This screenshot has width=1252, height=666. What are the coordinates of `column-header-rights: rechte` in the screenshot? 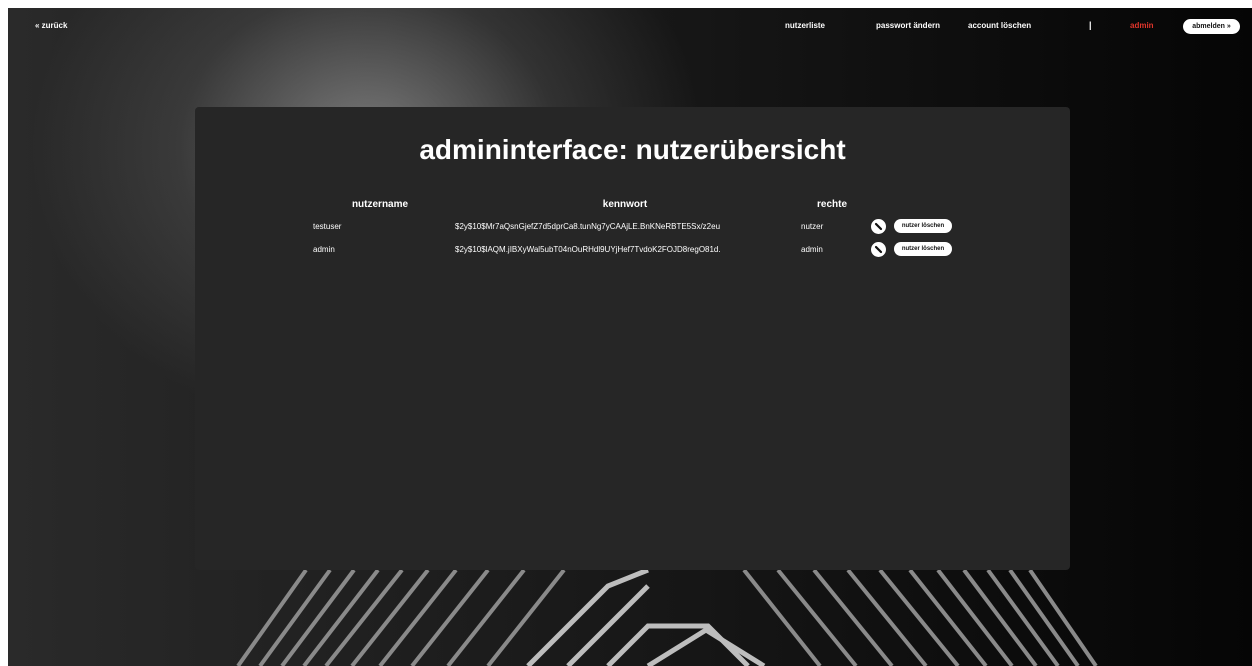 It's located at (832, 204).